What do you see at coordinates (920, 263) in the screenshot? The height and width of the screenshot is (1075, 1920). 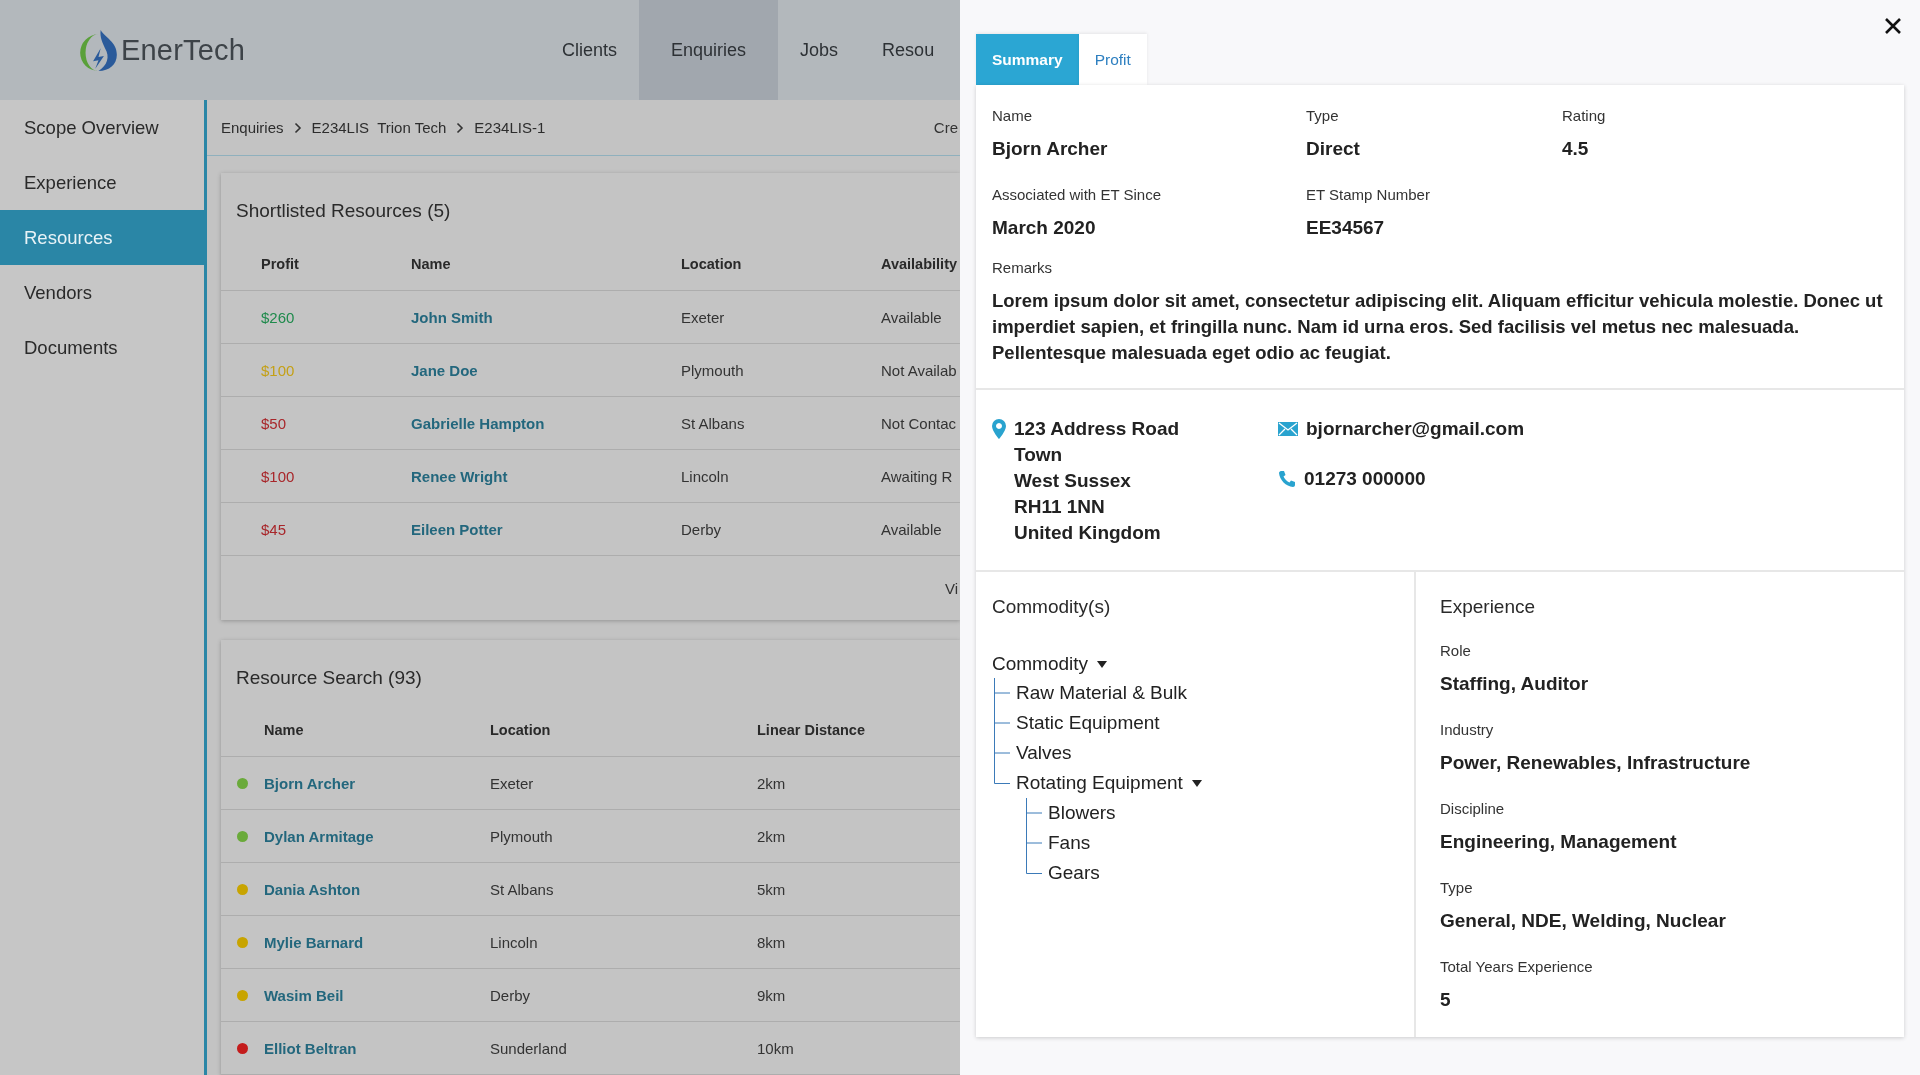 I see `column-header: Availability` at bounding box center [920, 263].